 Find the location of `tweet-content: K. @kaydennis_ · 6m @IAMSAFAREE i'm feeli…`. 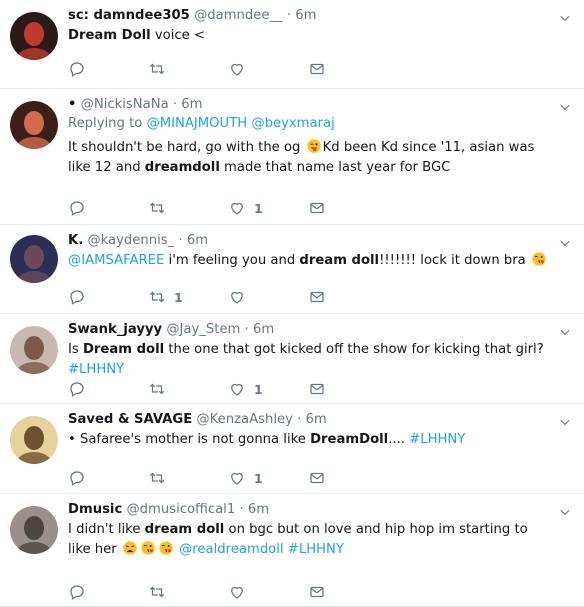

tweet-content: K. @kaydennis_ · 6m @IAMSAFAREE i'm feeli… is located at coordinates (311, 251).